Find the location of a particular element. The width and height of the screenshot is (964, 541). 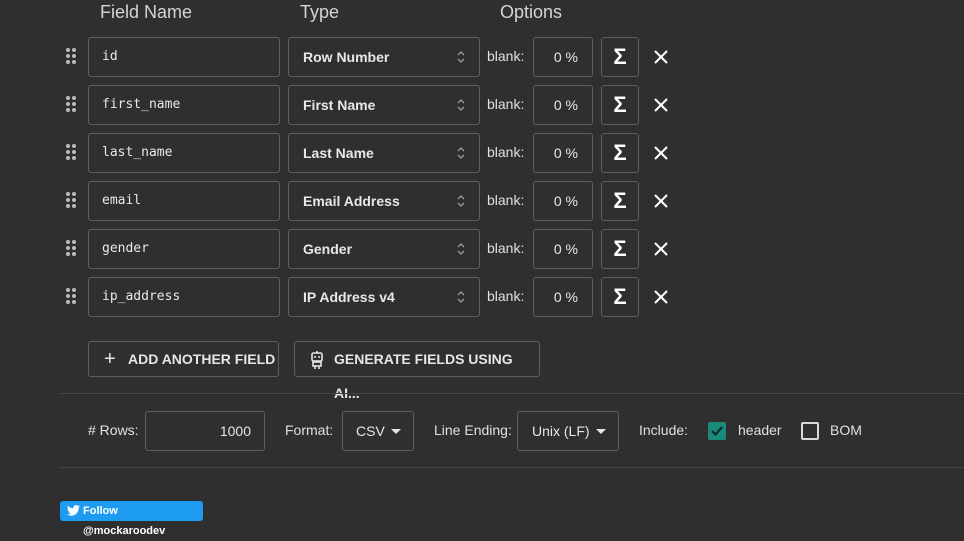

twitter-follow-label: Follow @mockaroodev is located at coordinates (124, 521).